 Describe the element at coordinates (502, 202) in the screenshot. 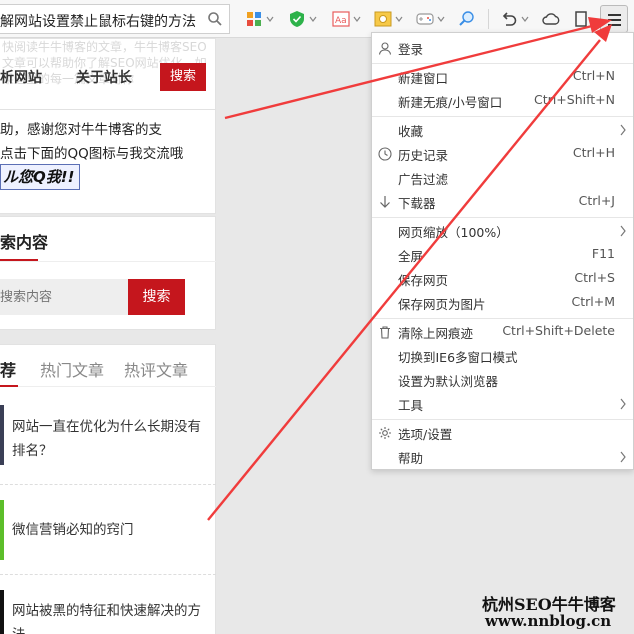

I see `menu-item-downloader: 下载器 Ctrl+J` at that location.